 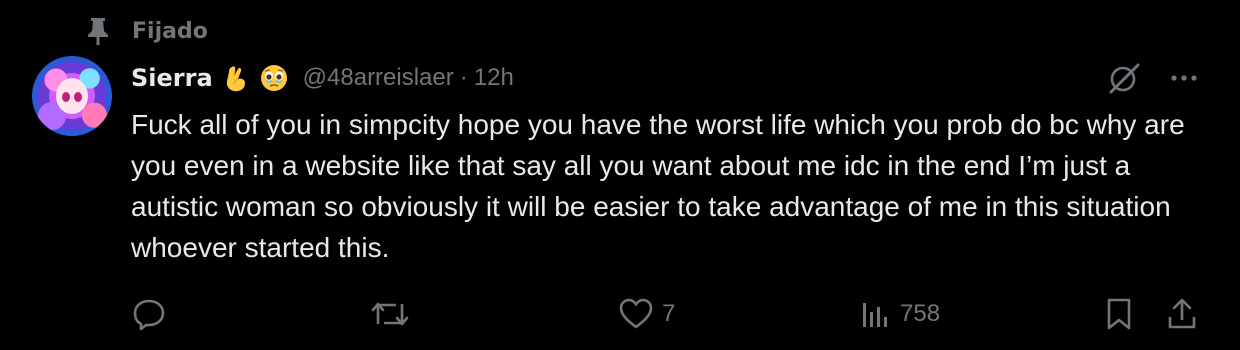 I want to click on reply-icon, so click(x=149, y=314).